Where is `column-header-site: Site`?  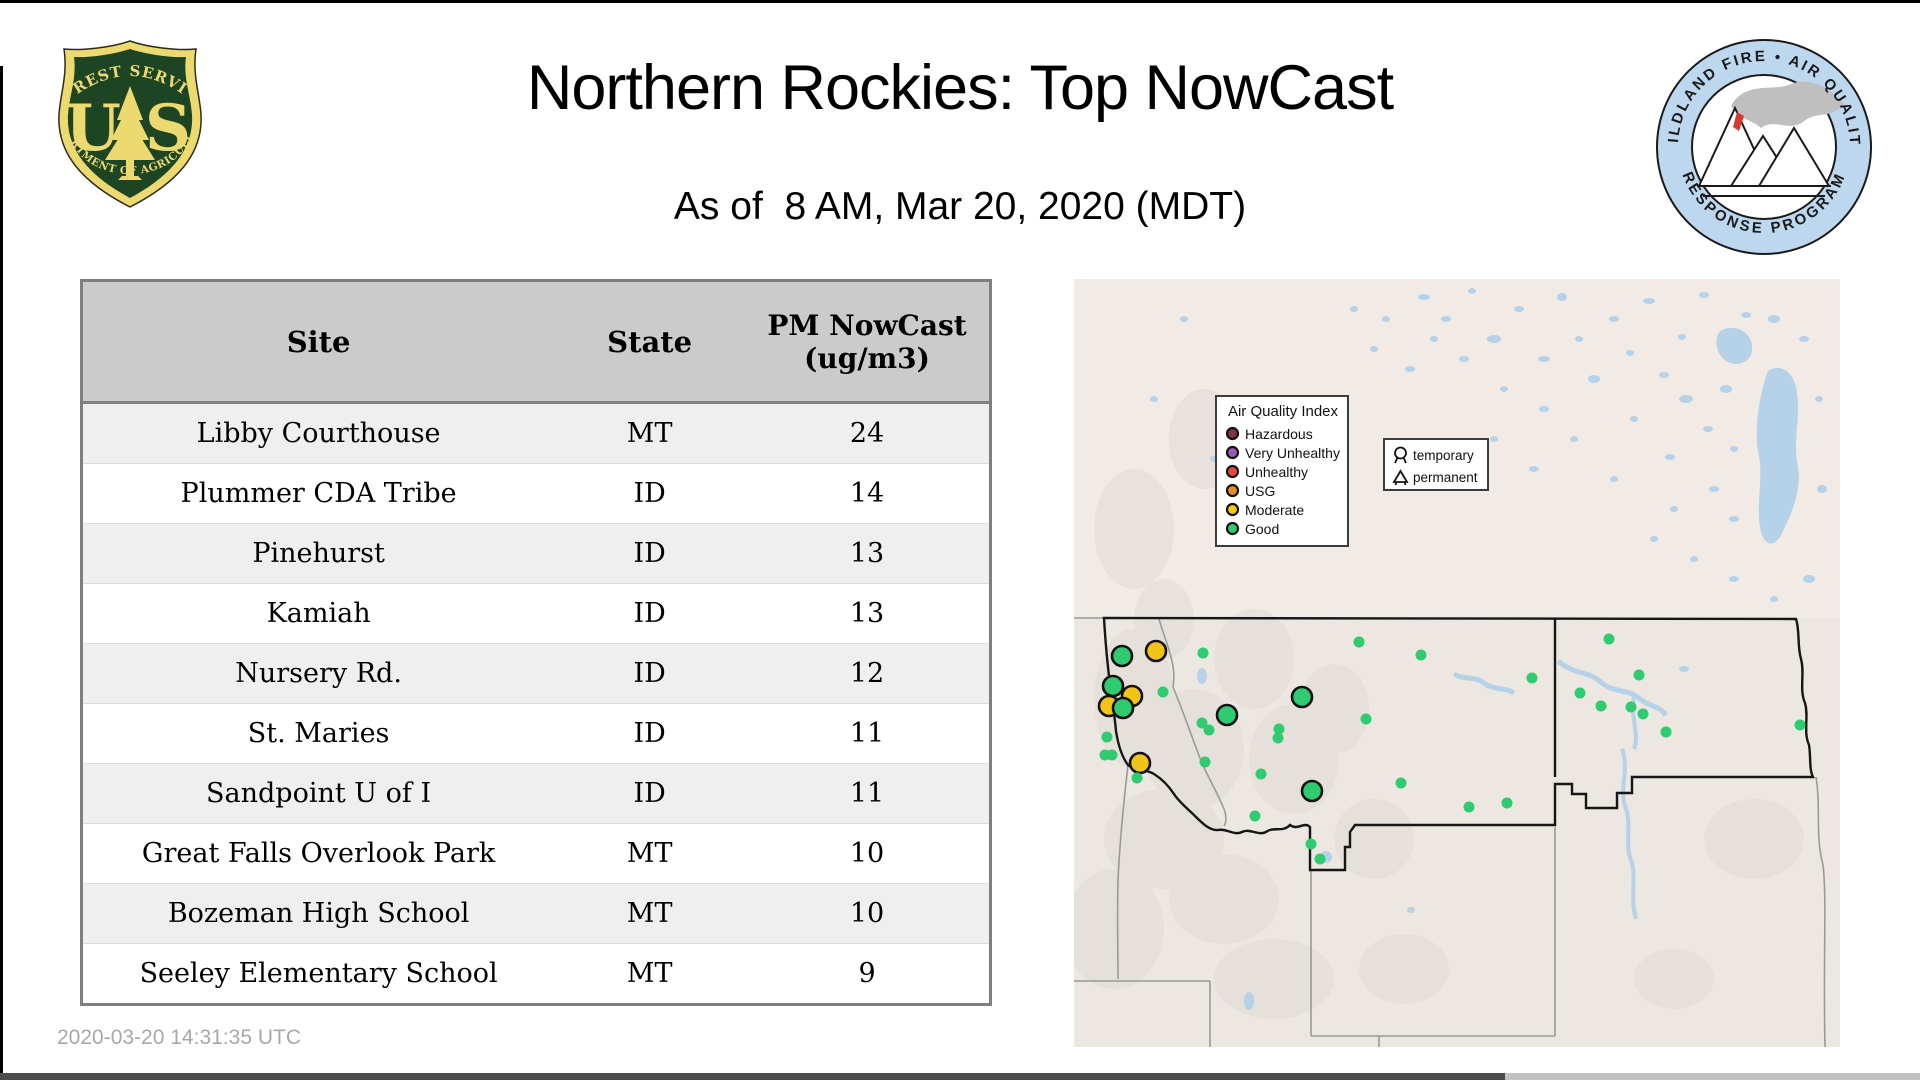
column-header-site: Site is located at coordinates (318, 342).